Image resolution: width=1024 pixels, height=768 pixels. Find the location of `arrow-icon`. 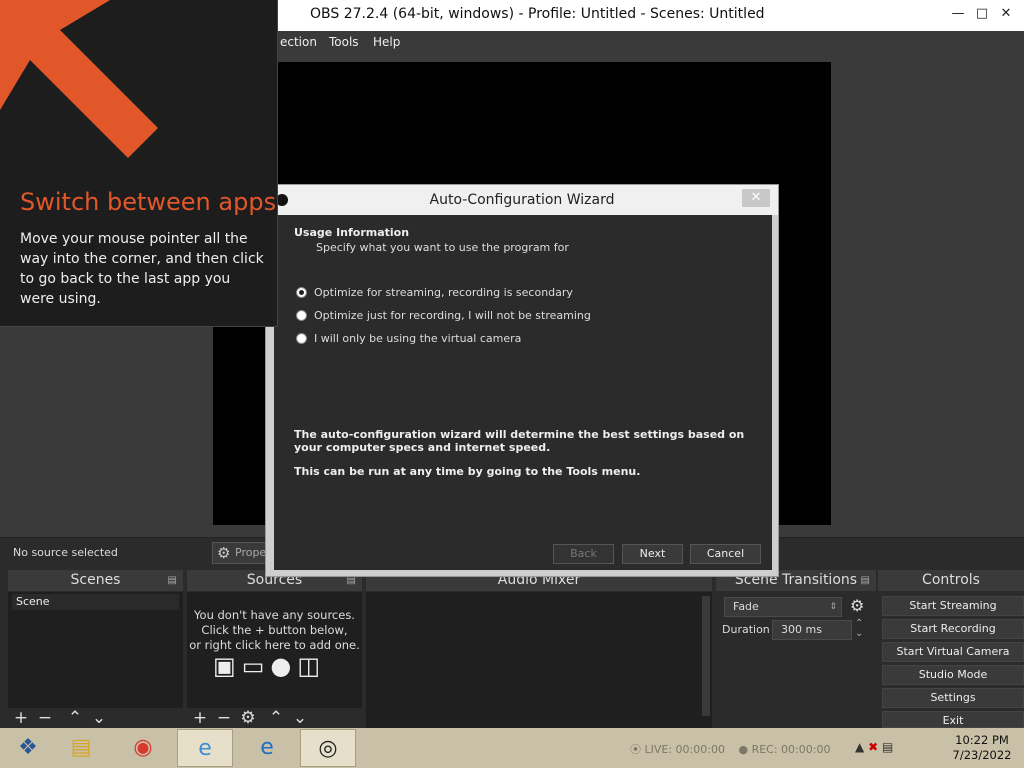

arrow-icon is located at coordinates (79, 79).